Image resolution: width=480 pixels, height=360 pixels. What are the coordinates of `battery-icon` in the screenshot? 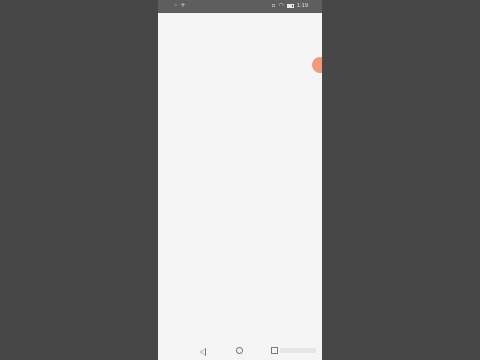 It's located at (290, 6).